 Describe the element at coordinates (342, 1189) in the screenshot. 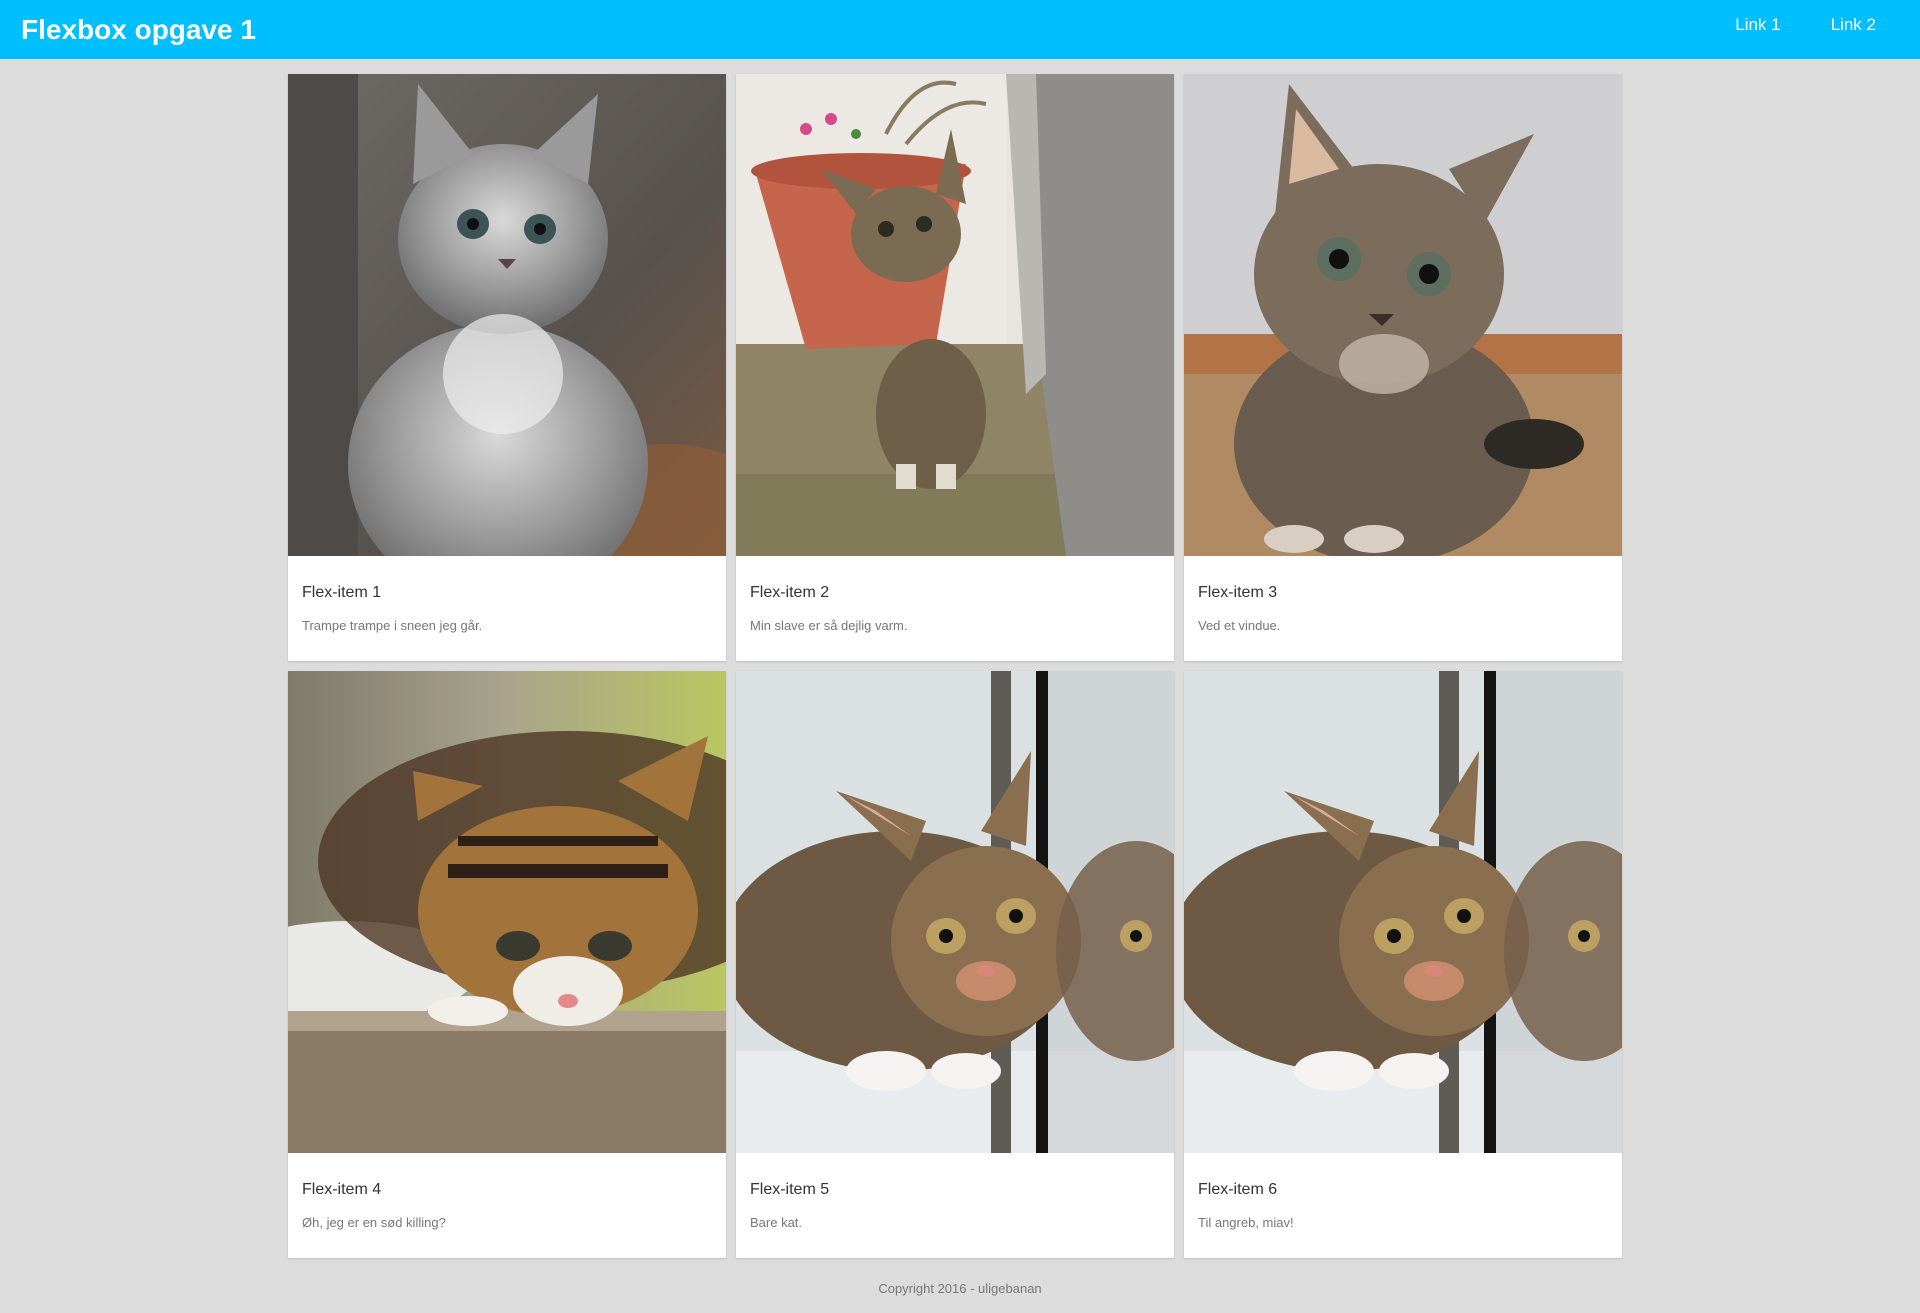

I see `card-title: Flex-item 4` at that location.